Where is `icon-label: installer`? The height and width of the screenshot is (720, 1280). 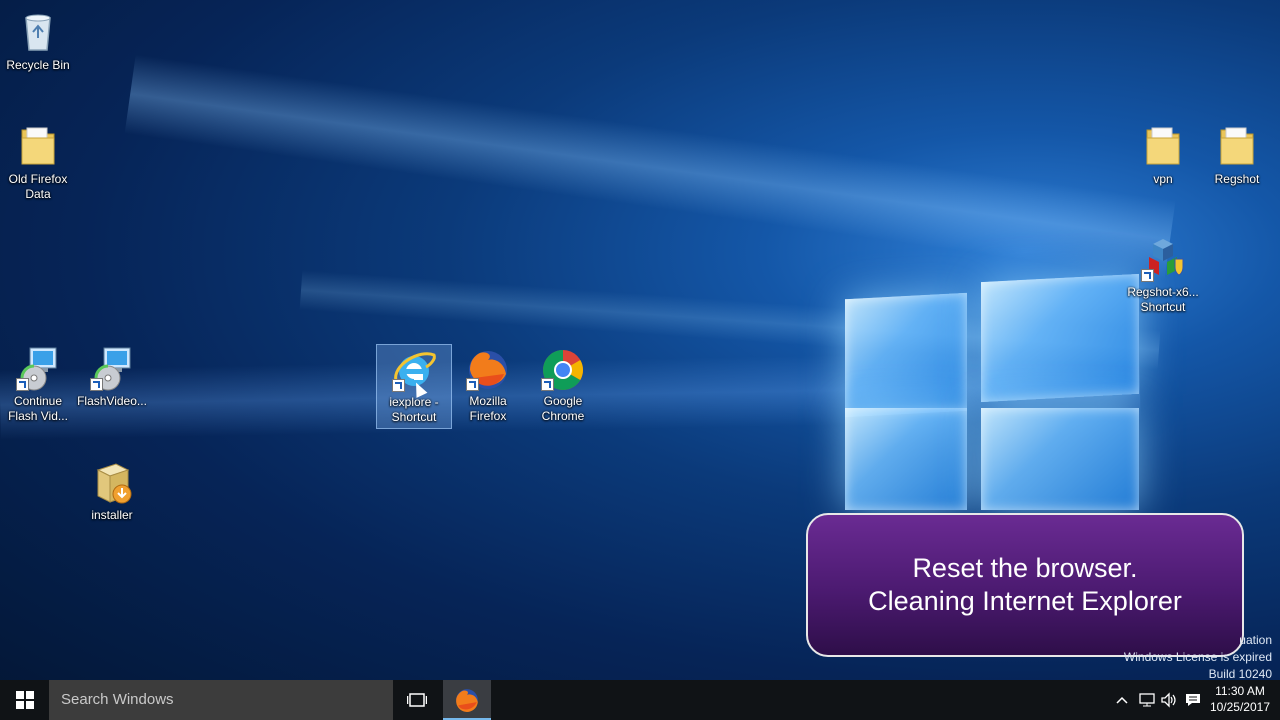 icon-label: installer is located at coordinates (112, 515).